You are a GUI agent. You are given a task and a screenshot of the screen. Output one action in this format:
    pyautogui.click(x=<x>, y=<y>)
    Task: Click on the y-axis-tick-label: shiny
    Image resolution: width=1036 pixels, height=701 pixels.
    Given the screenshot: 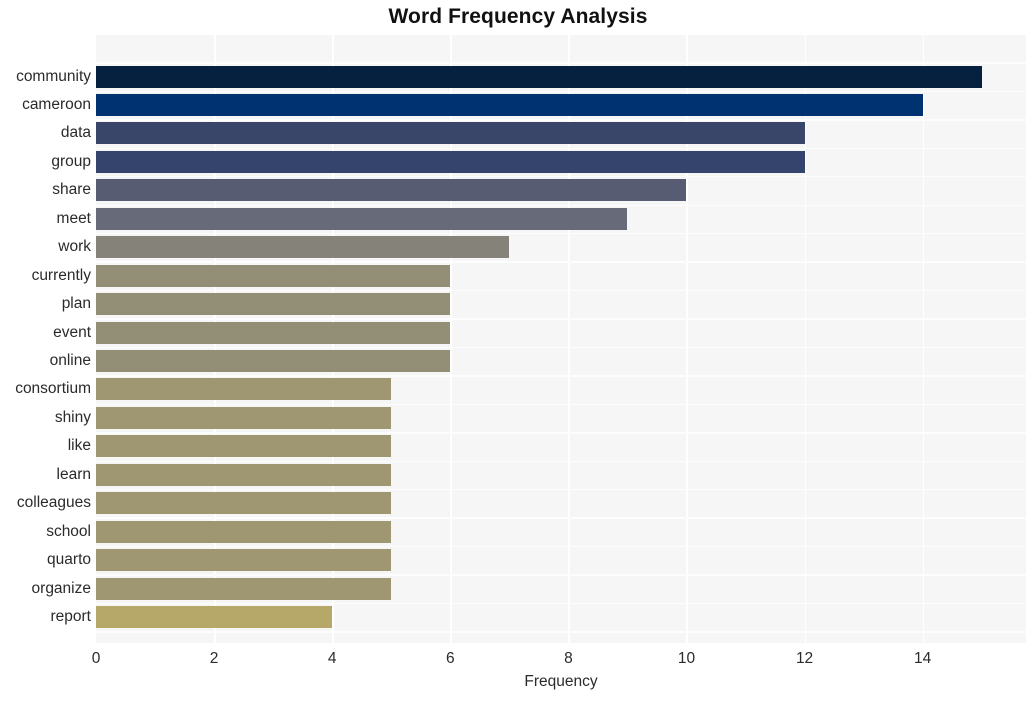 What is the action you would take?
    pyautogui.click(x=72, y=417)
    